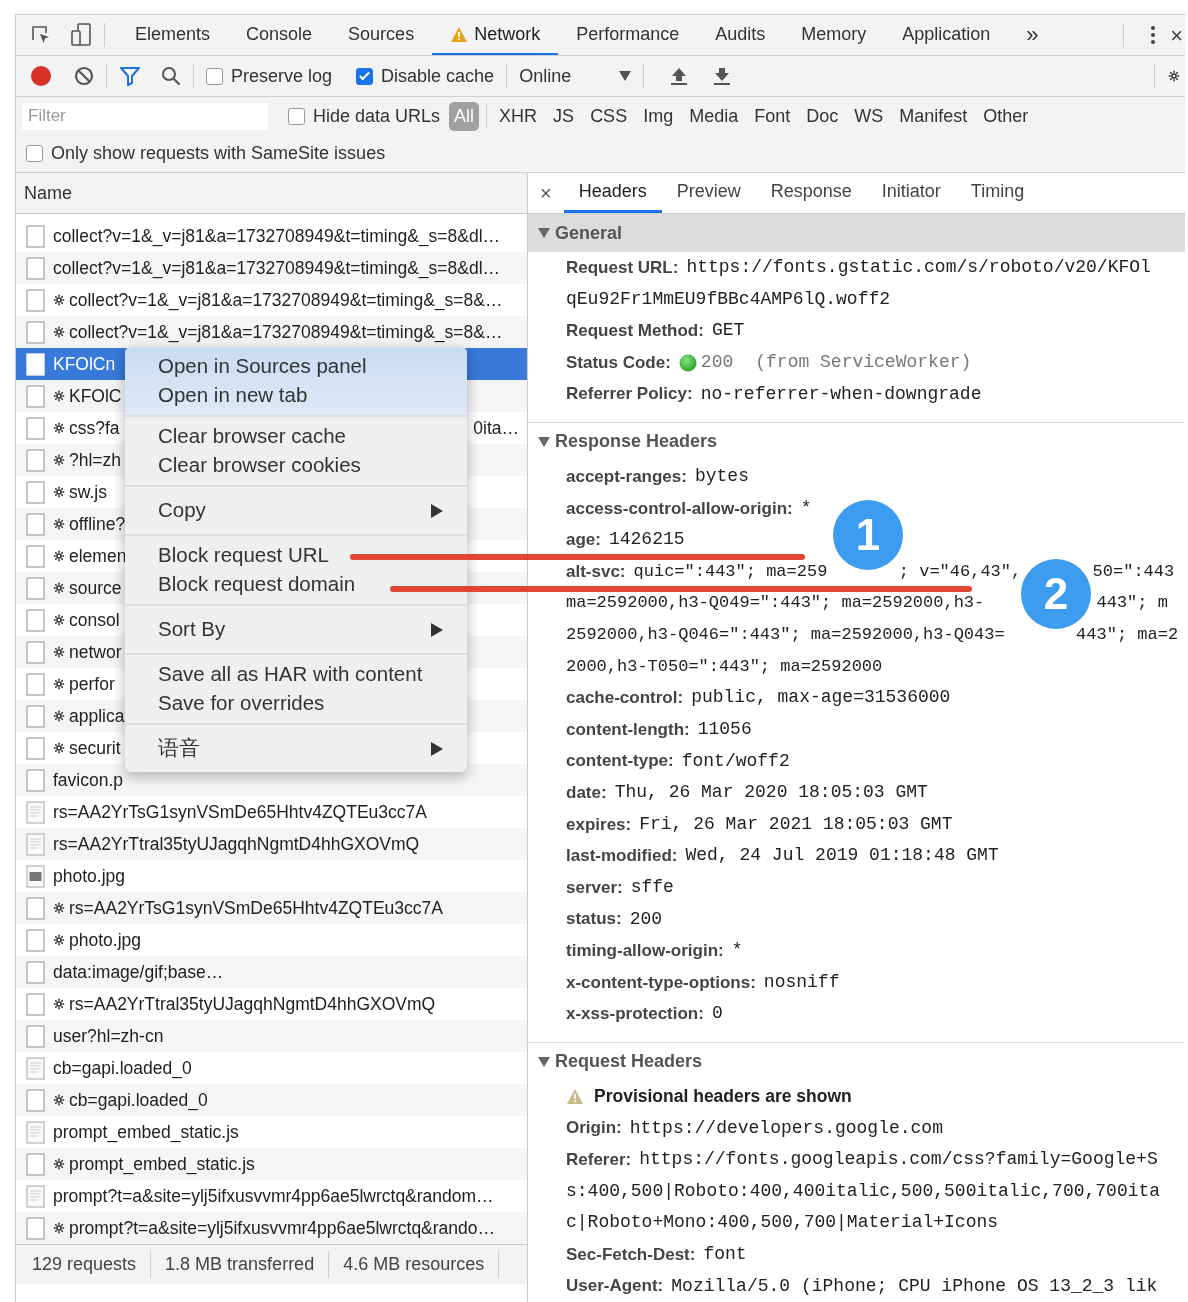 This screenshot has height=1302, width=1188. Describe the element at coordinates (622, 268) in the screenshot. I see `header-name: Request URL:` at that location.